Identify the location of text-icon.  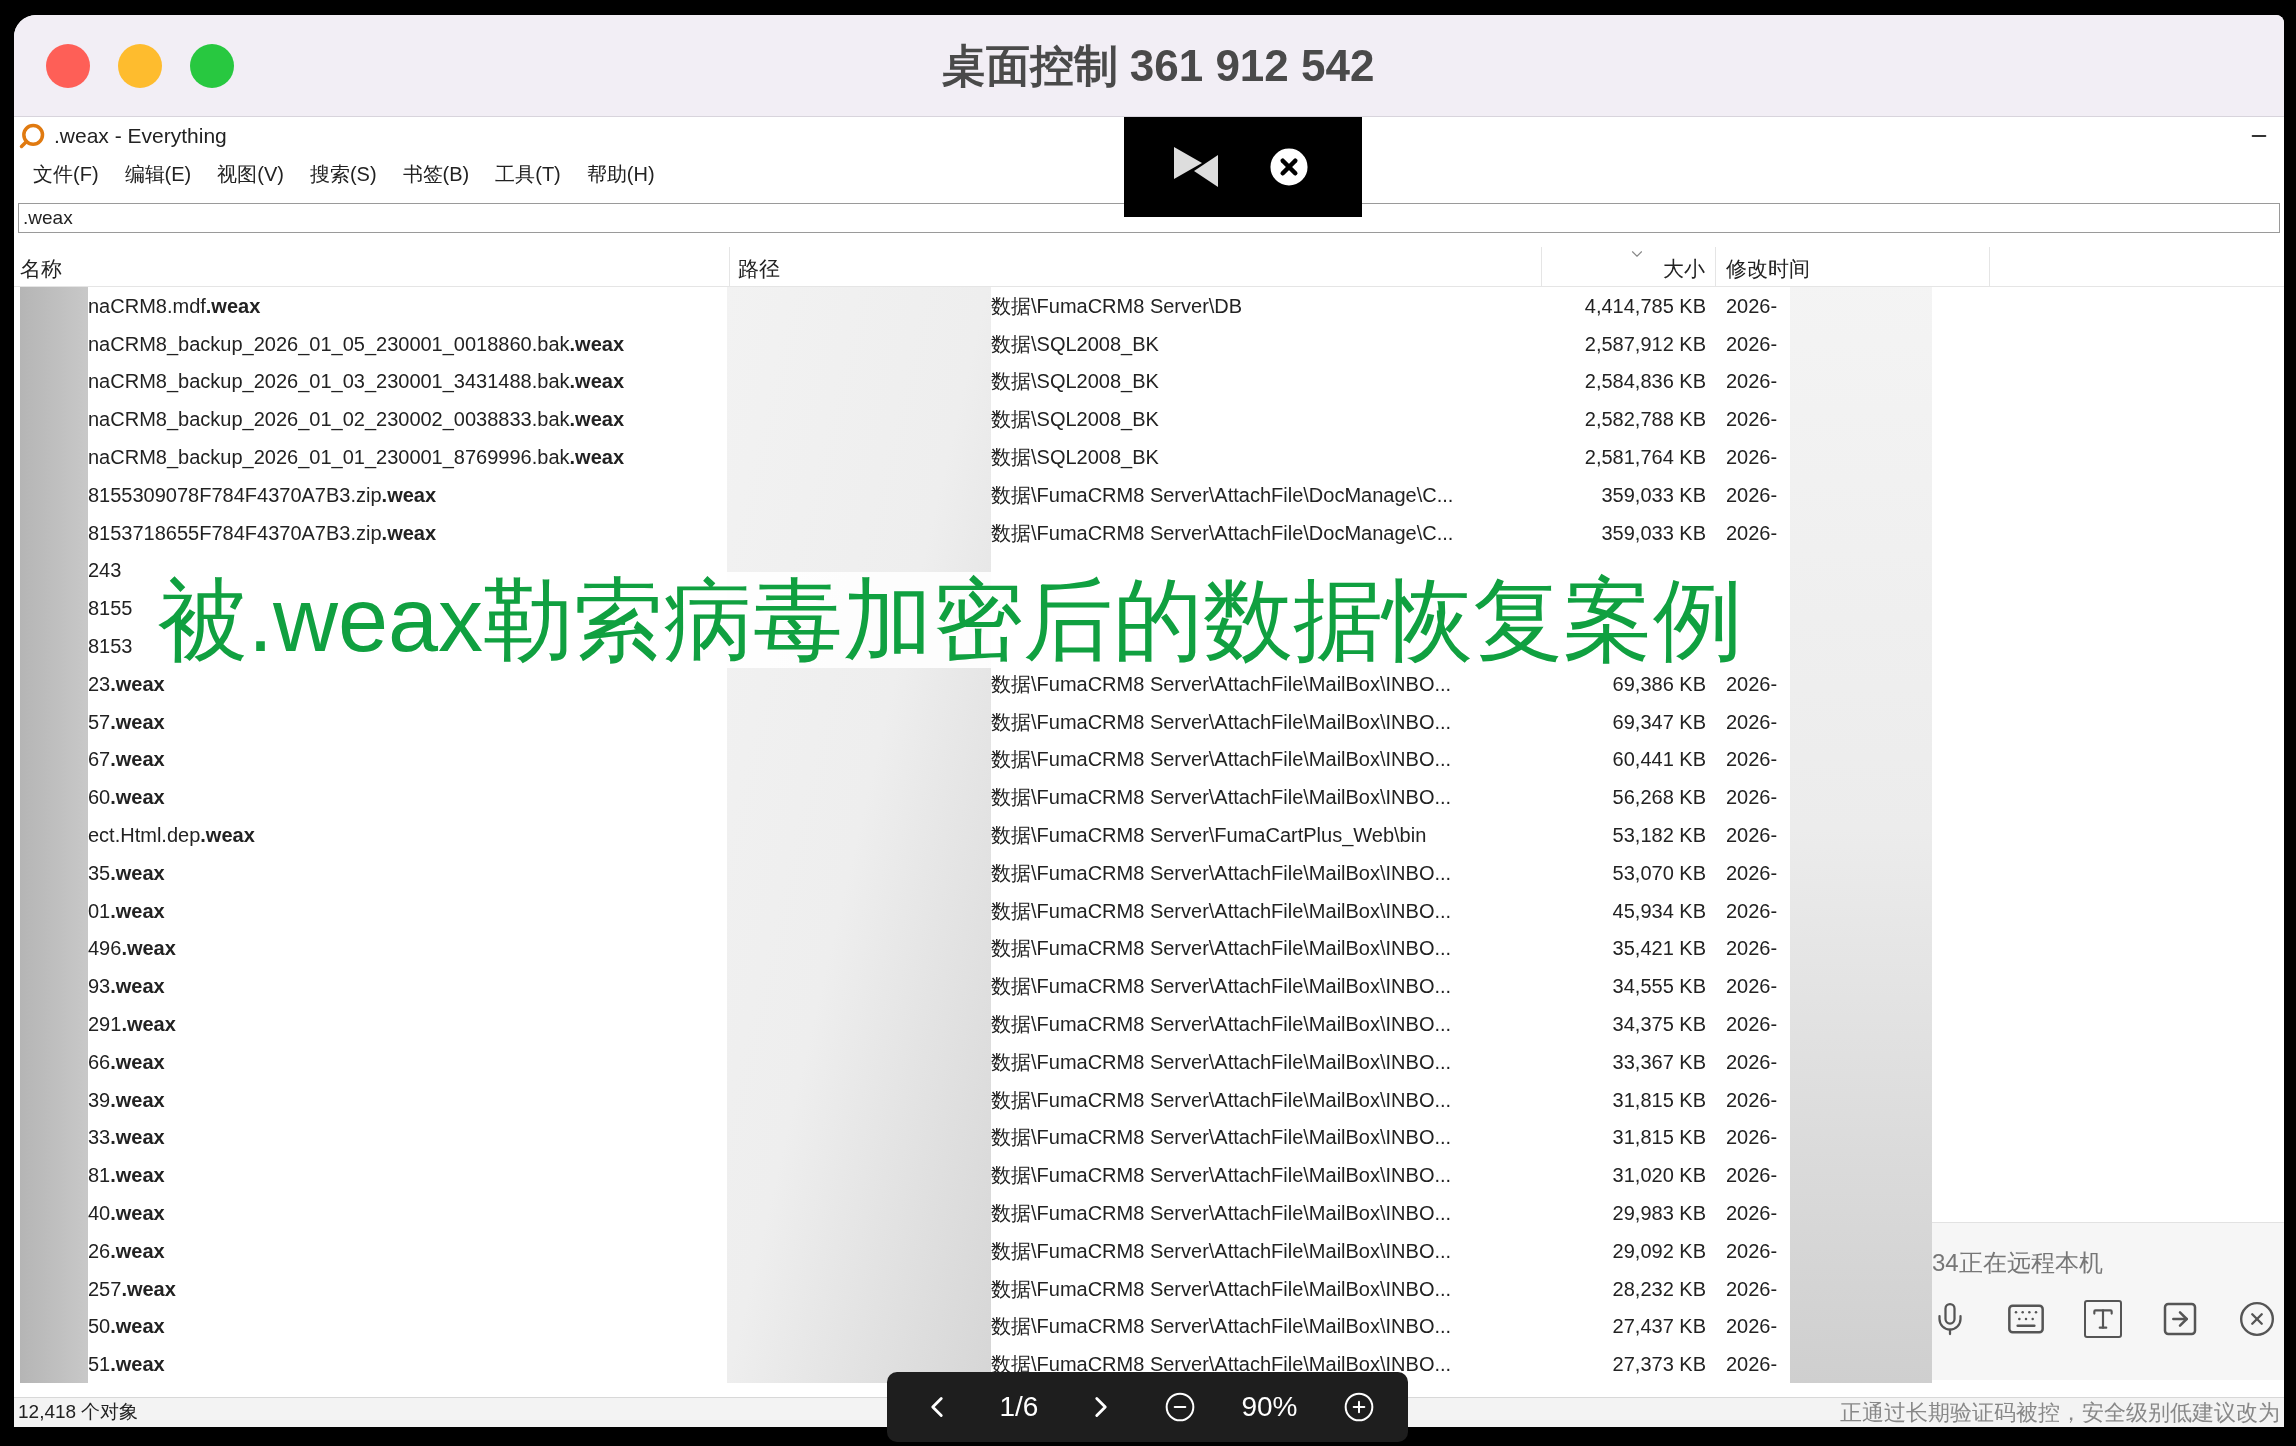
(2103, 1319).